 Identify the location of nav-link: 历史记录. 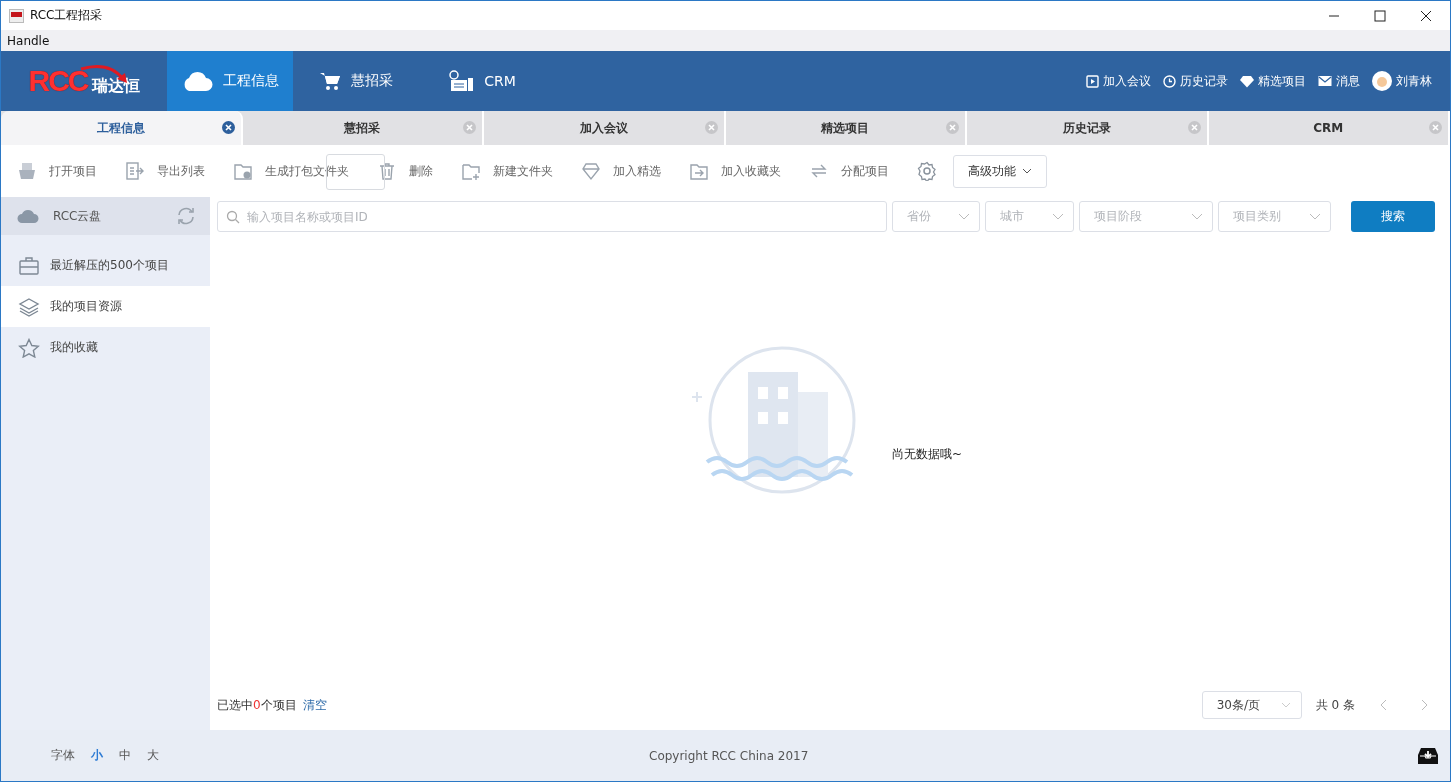
(1195, 81).